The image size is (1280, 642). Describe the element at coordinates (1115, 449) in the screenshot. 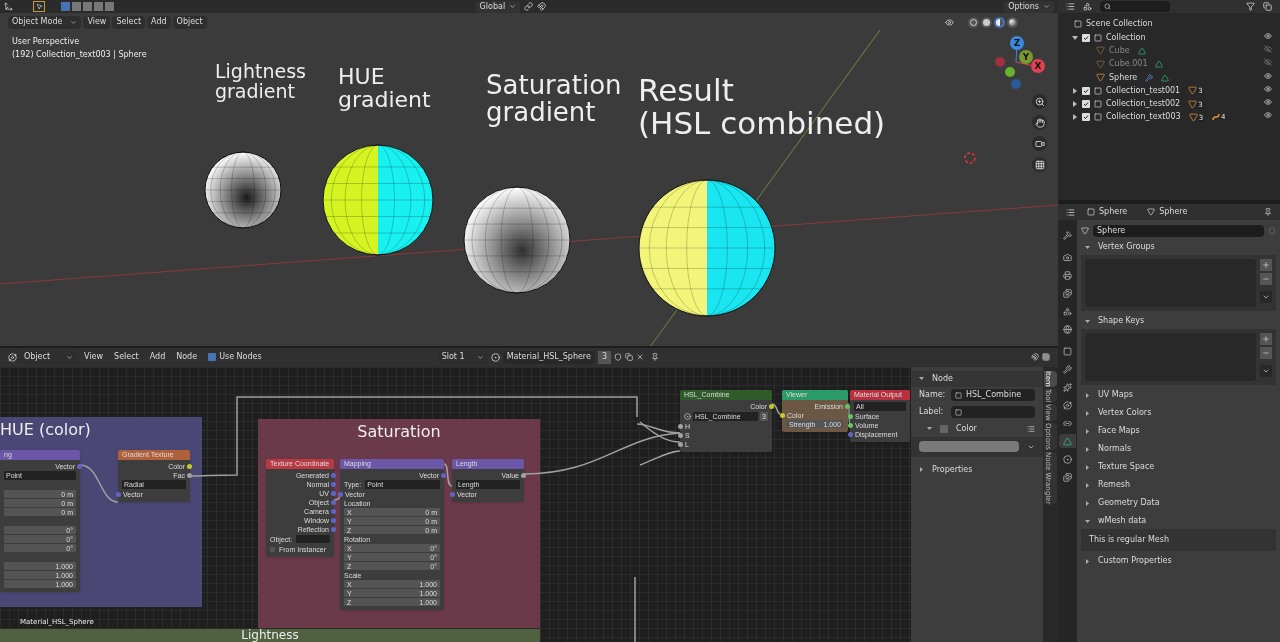

I see `panel-header: Normals` at that location.